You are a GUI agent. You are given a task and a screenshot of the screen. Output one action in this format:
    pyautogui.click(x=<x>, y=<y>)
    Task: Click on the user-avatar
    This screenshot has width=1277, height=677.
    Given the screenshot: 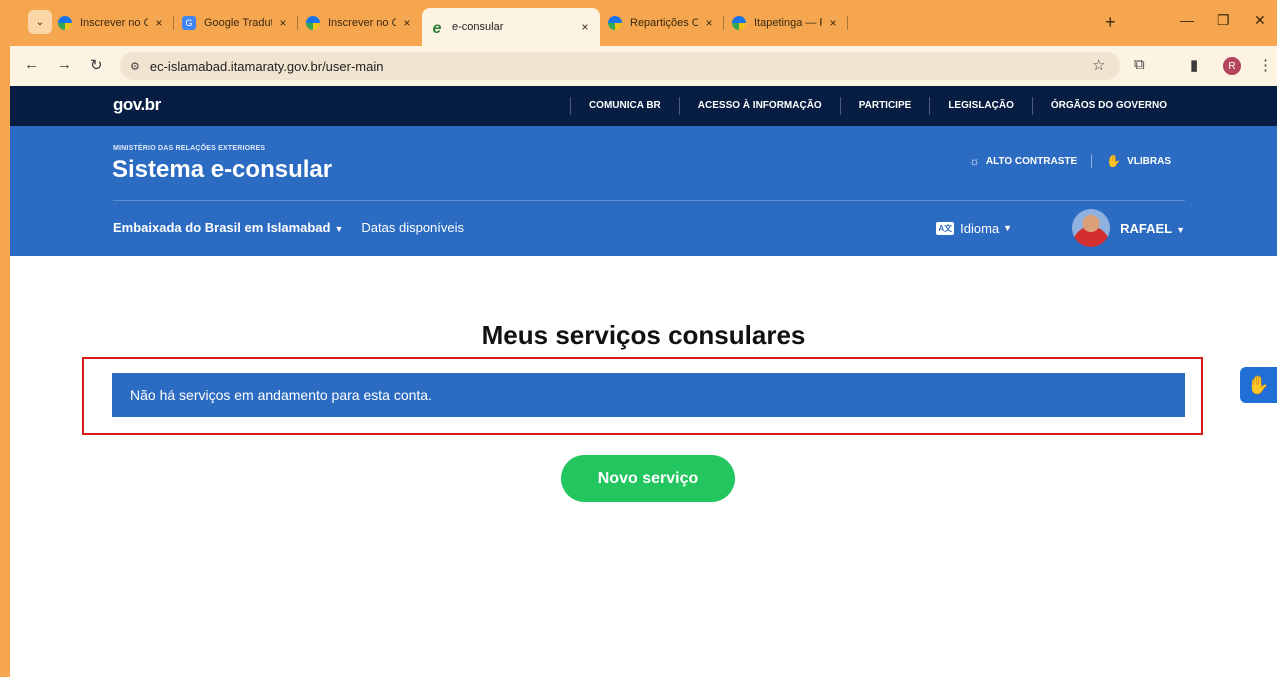 What is the action you would take?
    pyautogui.click(x=1091, y=228)
    